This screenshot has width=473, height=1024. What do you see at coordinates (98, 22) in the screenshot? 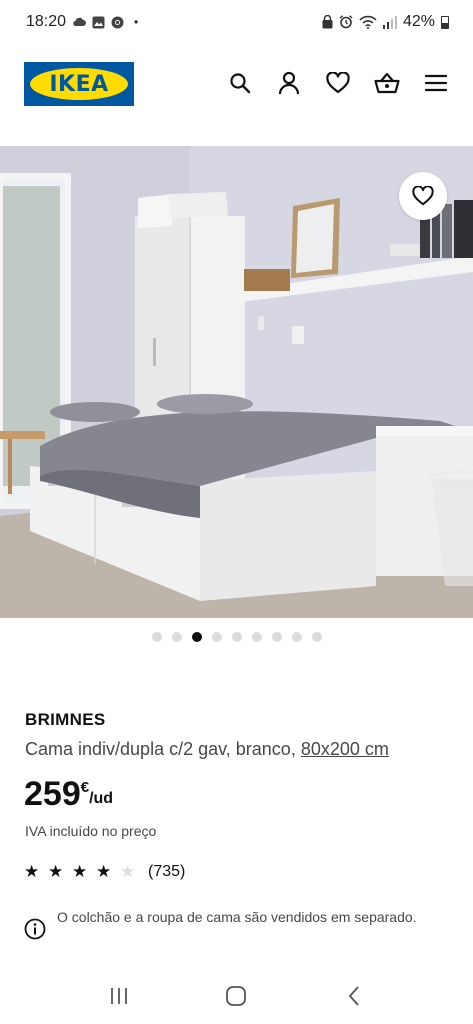
I see `gallery-icon` at bounding box center [98, 22].